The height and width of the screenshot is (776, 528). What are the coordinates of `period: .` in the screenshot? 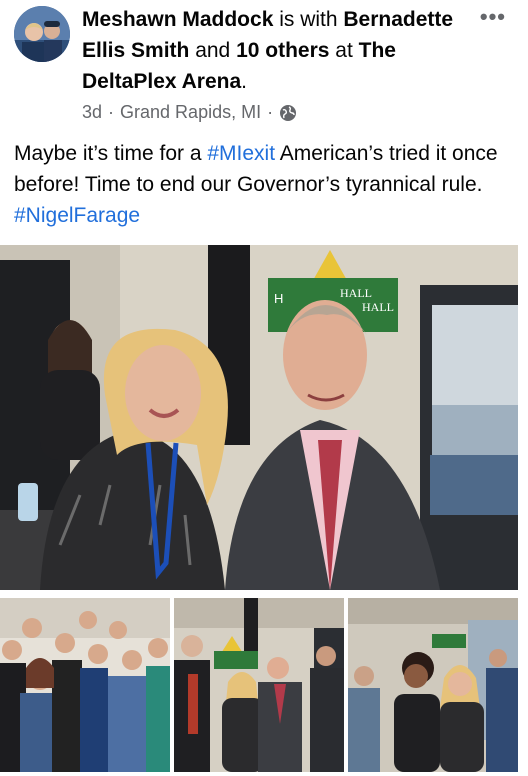 It's located at (244, 81).